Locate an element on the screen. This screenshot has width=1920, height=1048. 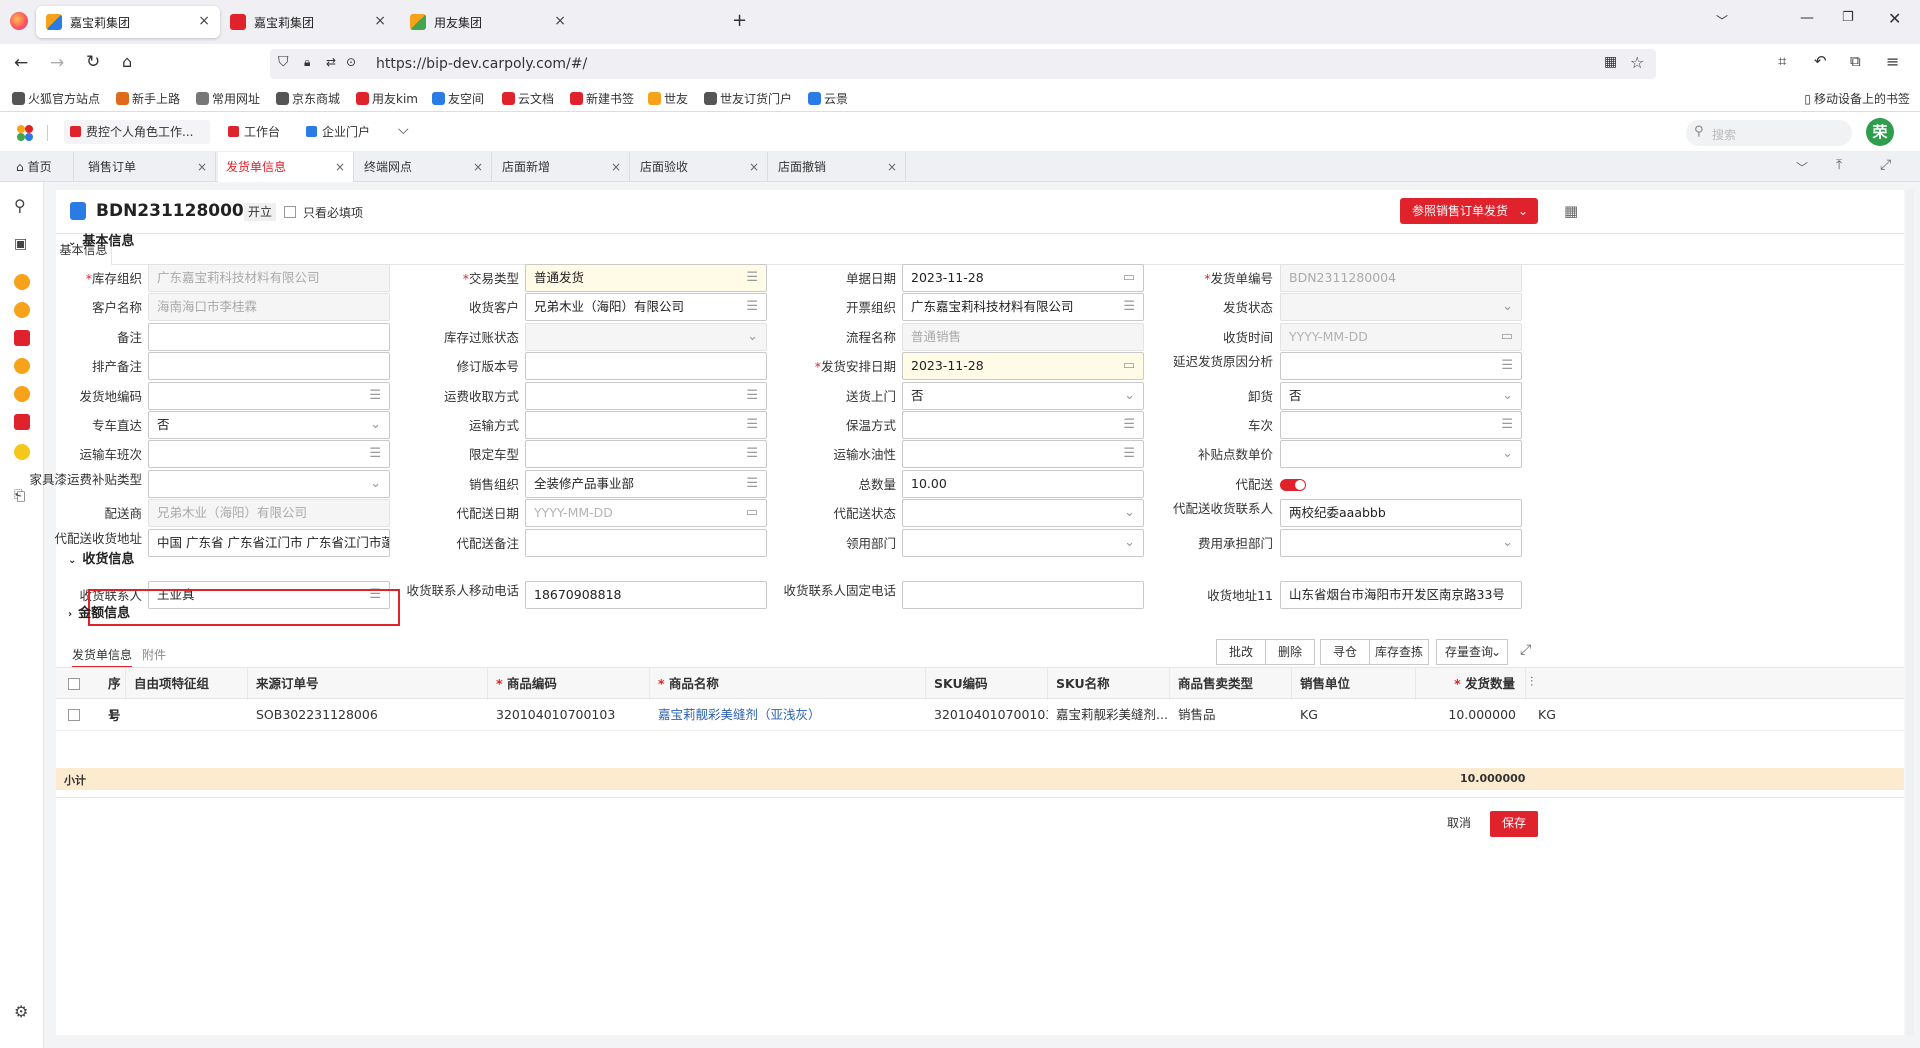
lock-icon: 🔒︎ is located at coordinates (307, 62).